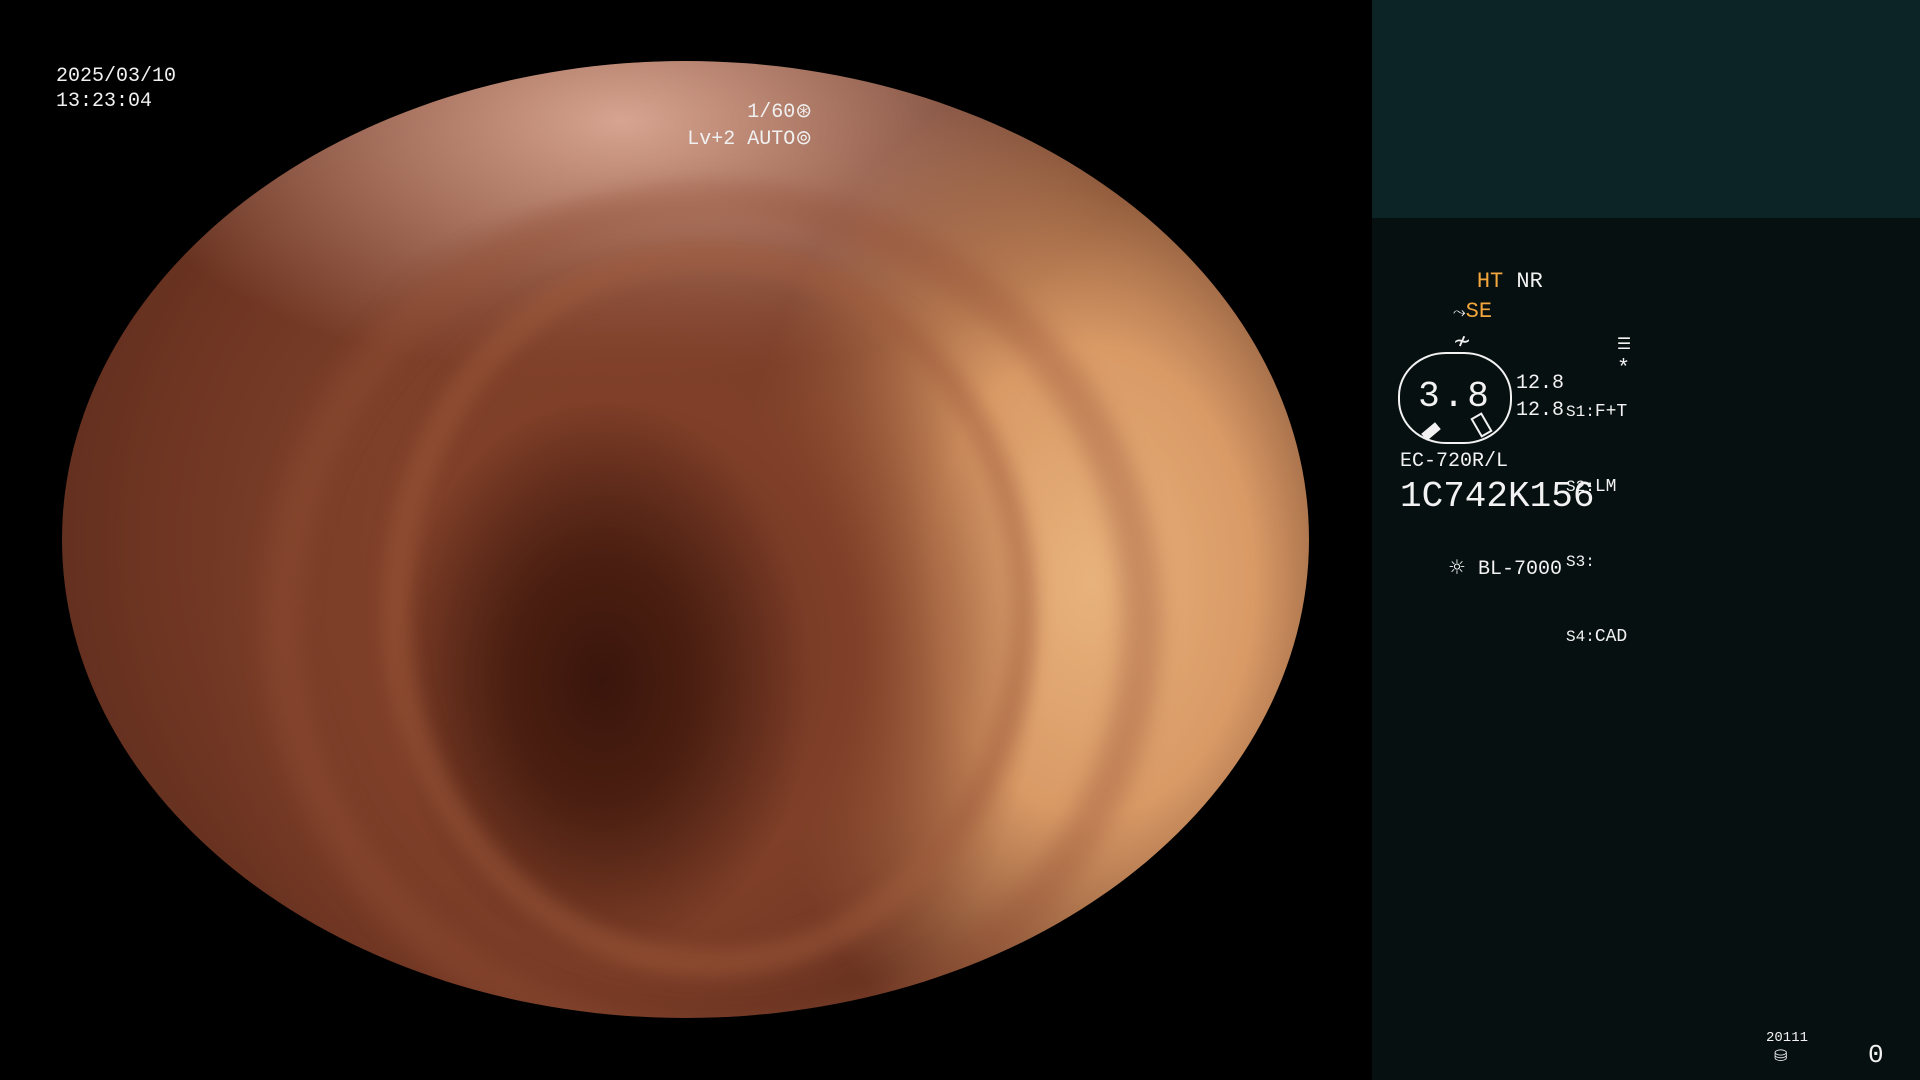 The height and width of the screenshot is (1080, 1920). I want to click on reading-1: 12.8, so click(1540, 383).